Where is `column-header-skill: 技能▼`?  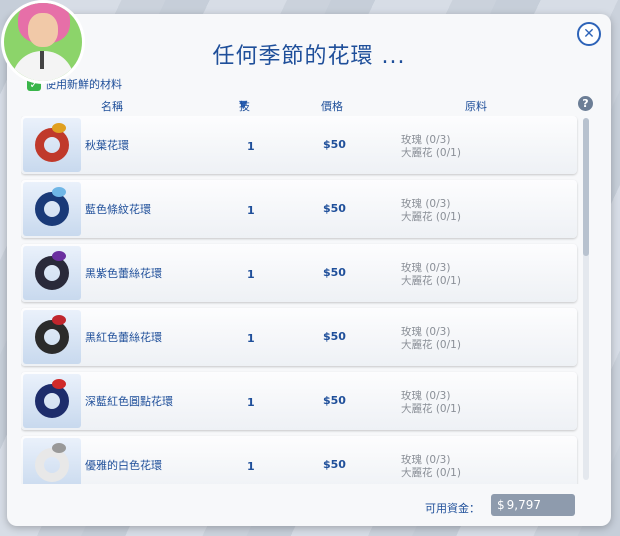
column-header-skill: 技能▼ is located at coordinates (244, 113).